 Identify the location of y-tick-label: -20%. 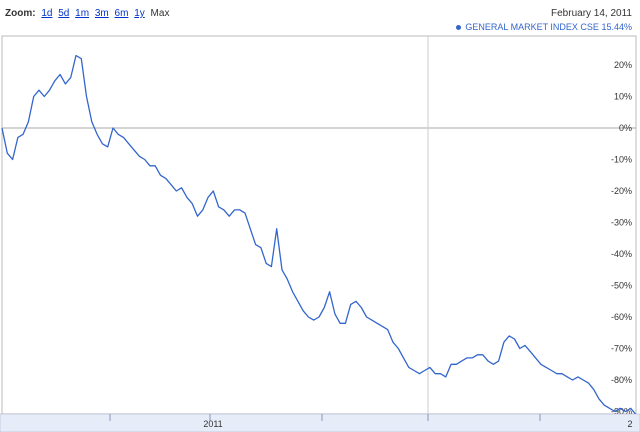
(621, 191).